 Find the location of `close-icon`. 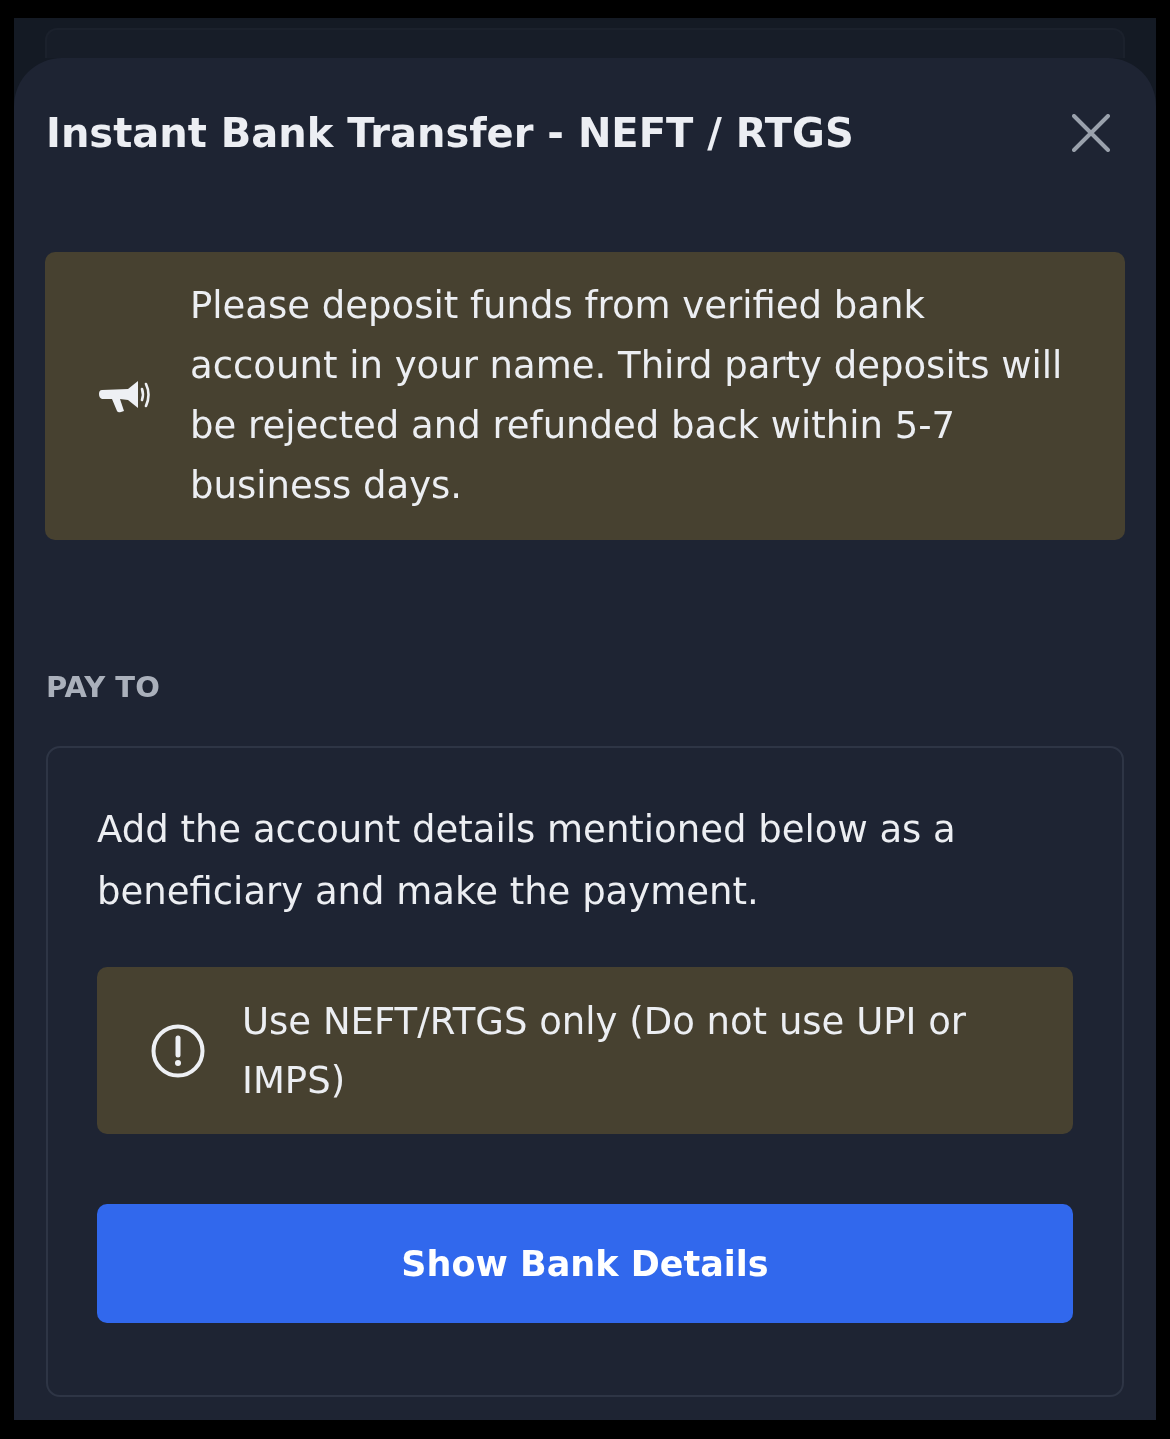

close-icon is located at coordinates (1091, 133).